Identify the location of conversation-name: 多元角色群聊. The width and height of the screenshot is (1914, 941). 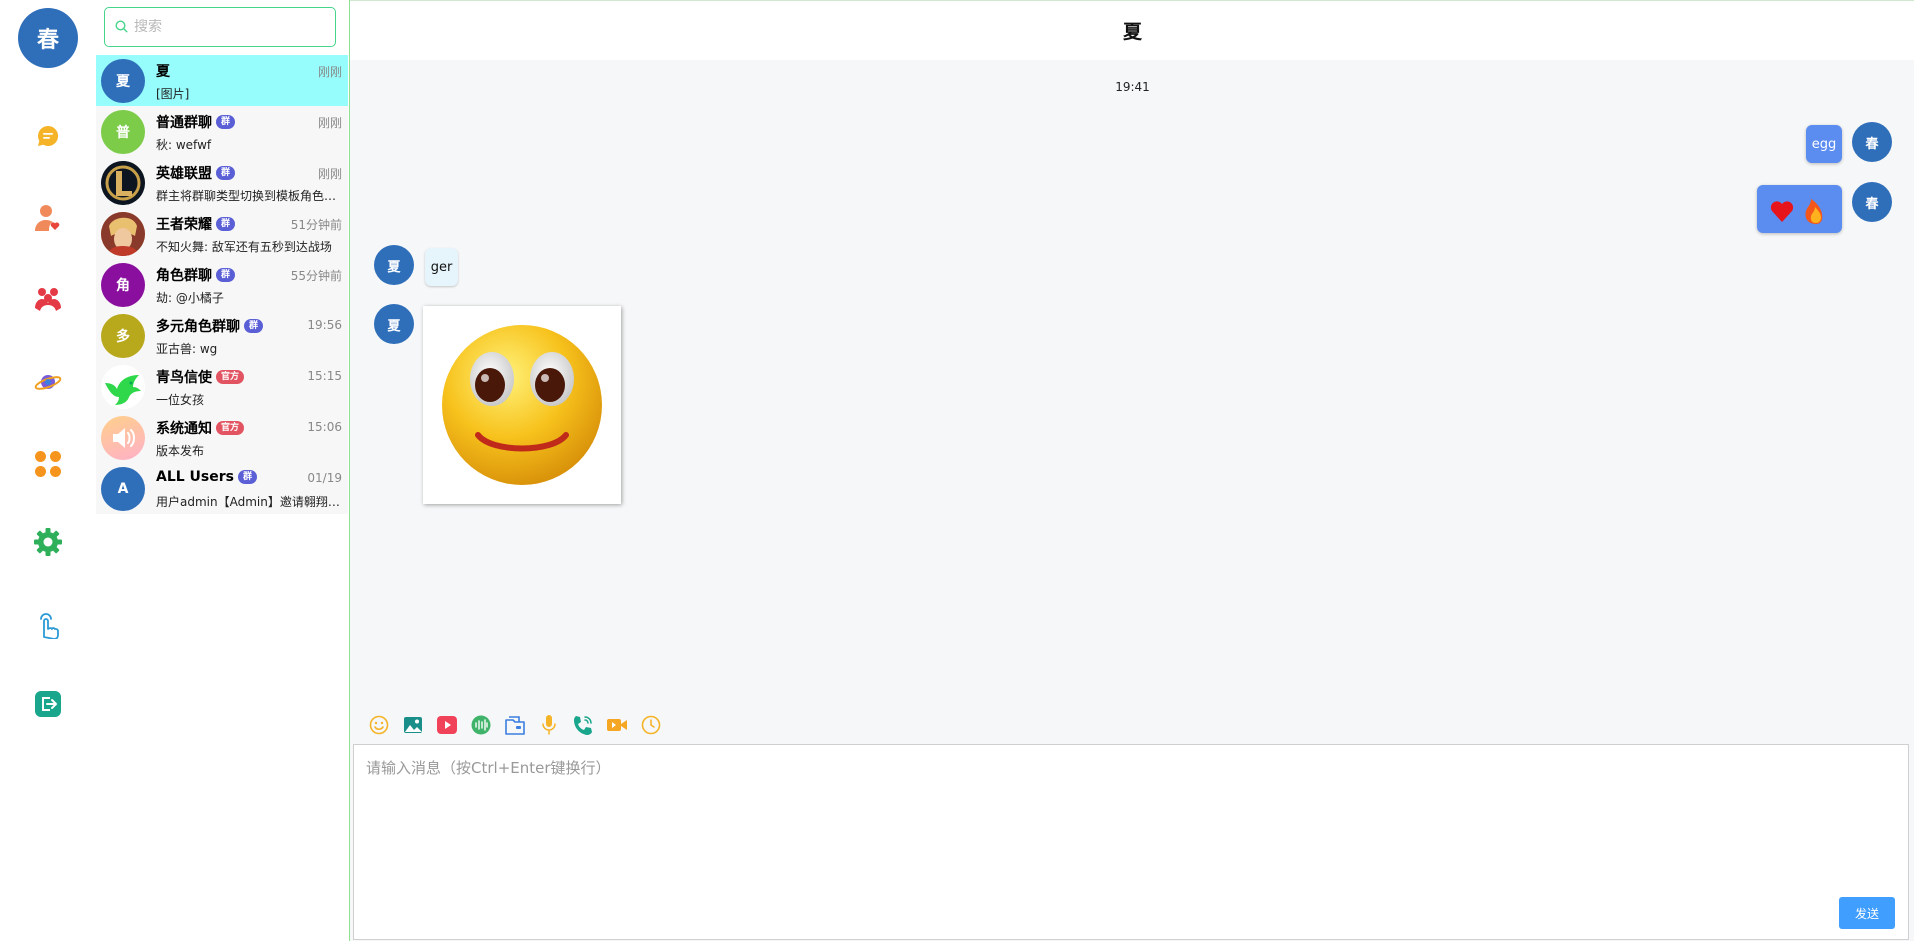
(198, 327).